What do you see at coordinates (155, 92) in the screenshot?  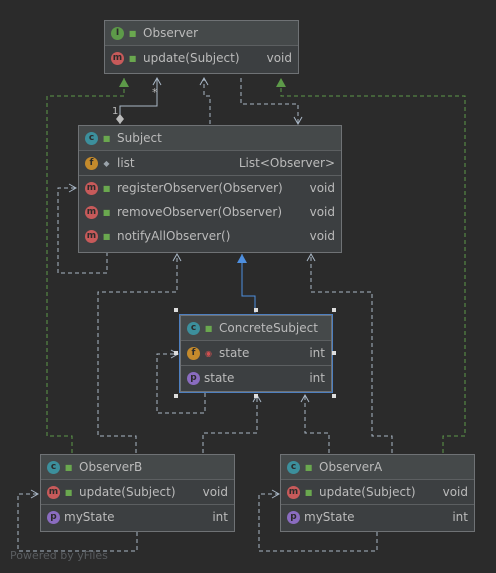 I see `multiplicity-many-label: *` at bounding box center [155, 92].